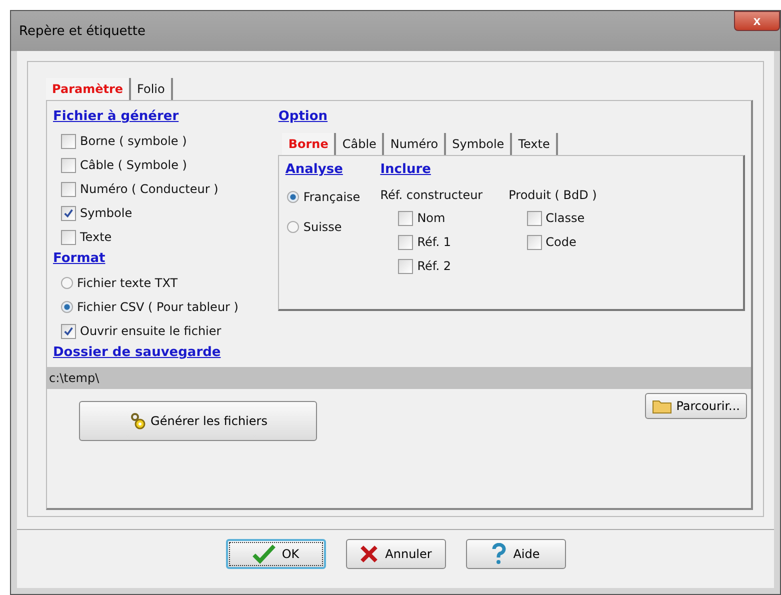 The width and height of the screenshot is (781, 595). I want to click on checkbox-label: Classe, so click(565, 218).